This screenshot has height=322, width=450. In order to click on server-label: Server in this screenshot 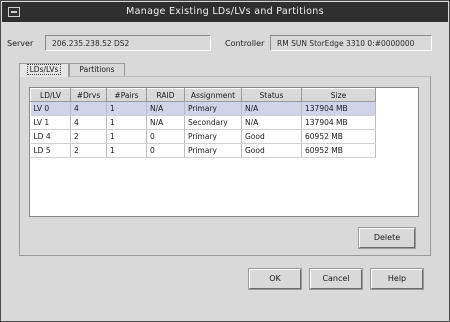, I will do `click(20, 43)`.